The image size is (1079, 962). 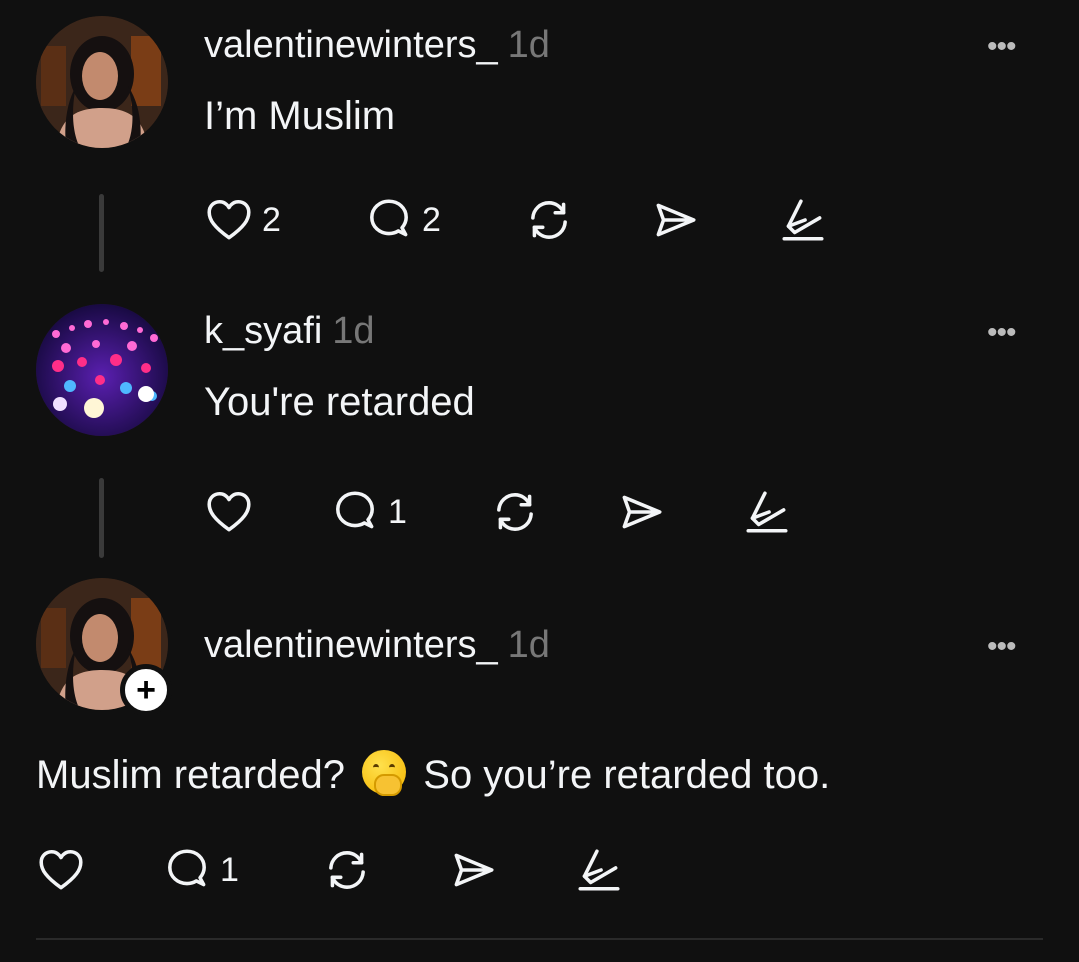 I want to click on post-2-time: 1d, so click(x=353, y=331).